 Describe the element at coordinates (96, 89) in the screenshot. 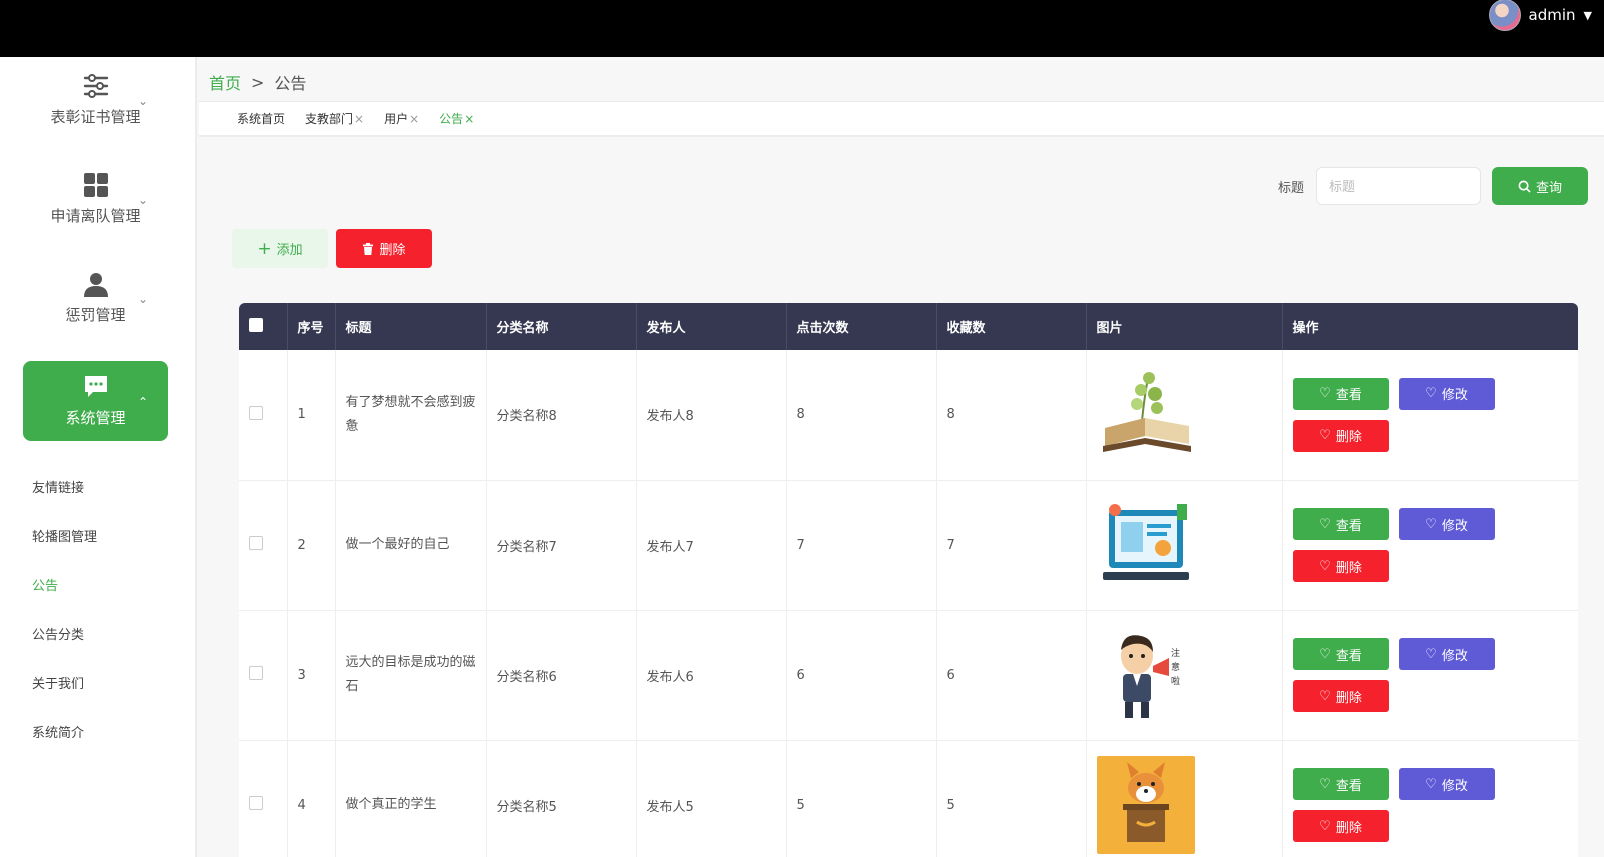

I see `sliders-icon` at that location.